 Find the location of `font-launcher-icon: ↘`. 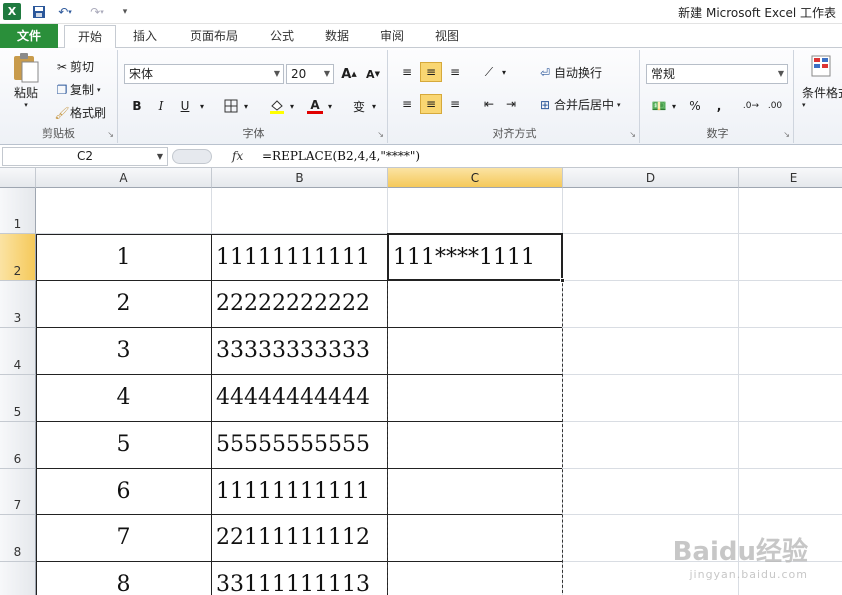

font-launcher-icon: ↘ is located at coordinates (380, 134).